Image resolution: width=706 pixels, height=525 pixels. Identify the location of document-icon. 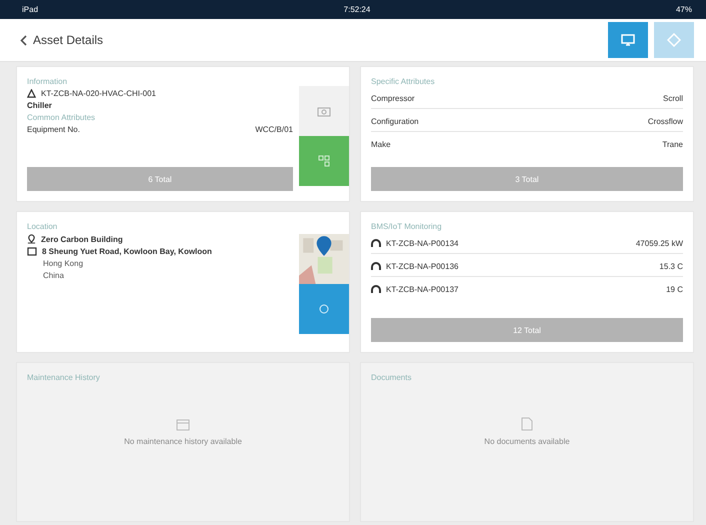
(527, 424).